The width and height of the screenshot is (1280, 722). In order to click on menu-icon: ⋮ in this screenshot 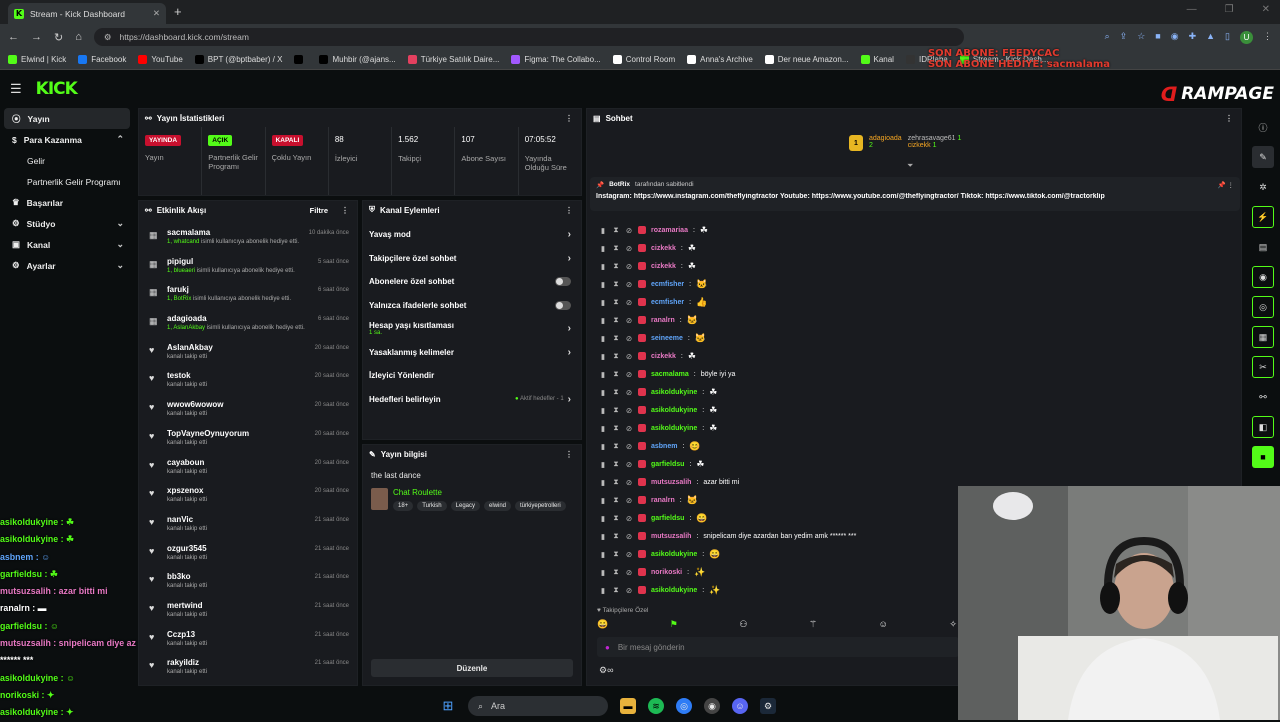, I will do `click(1267, 37)`.